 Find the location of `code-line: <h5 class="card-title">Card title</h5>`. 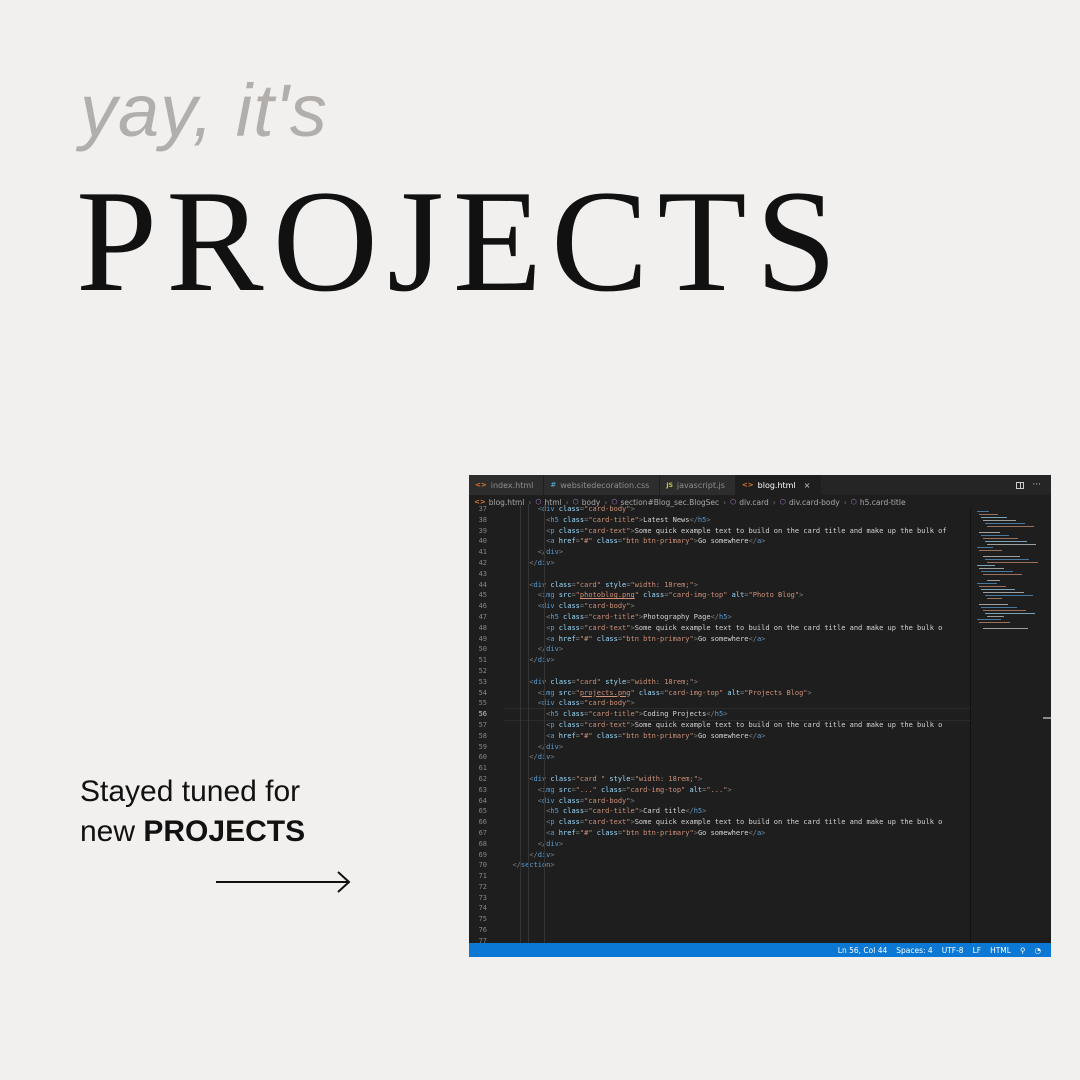

code-line: <h5 class="card-title">Card title</h5> is located at coordinates (737, 811).